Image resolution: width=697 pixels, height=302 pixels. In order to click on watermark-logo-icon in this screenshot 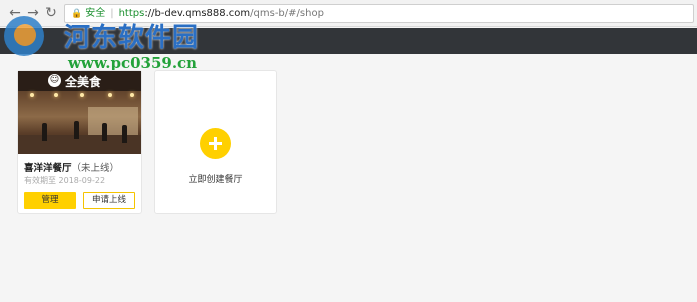, I will do `click(24, 36)`.